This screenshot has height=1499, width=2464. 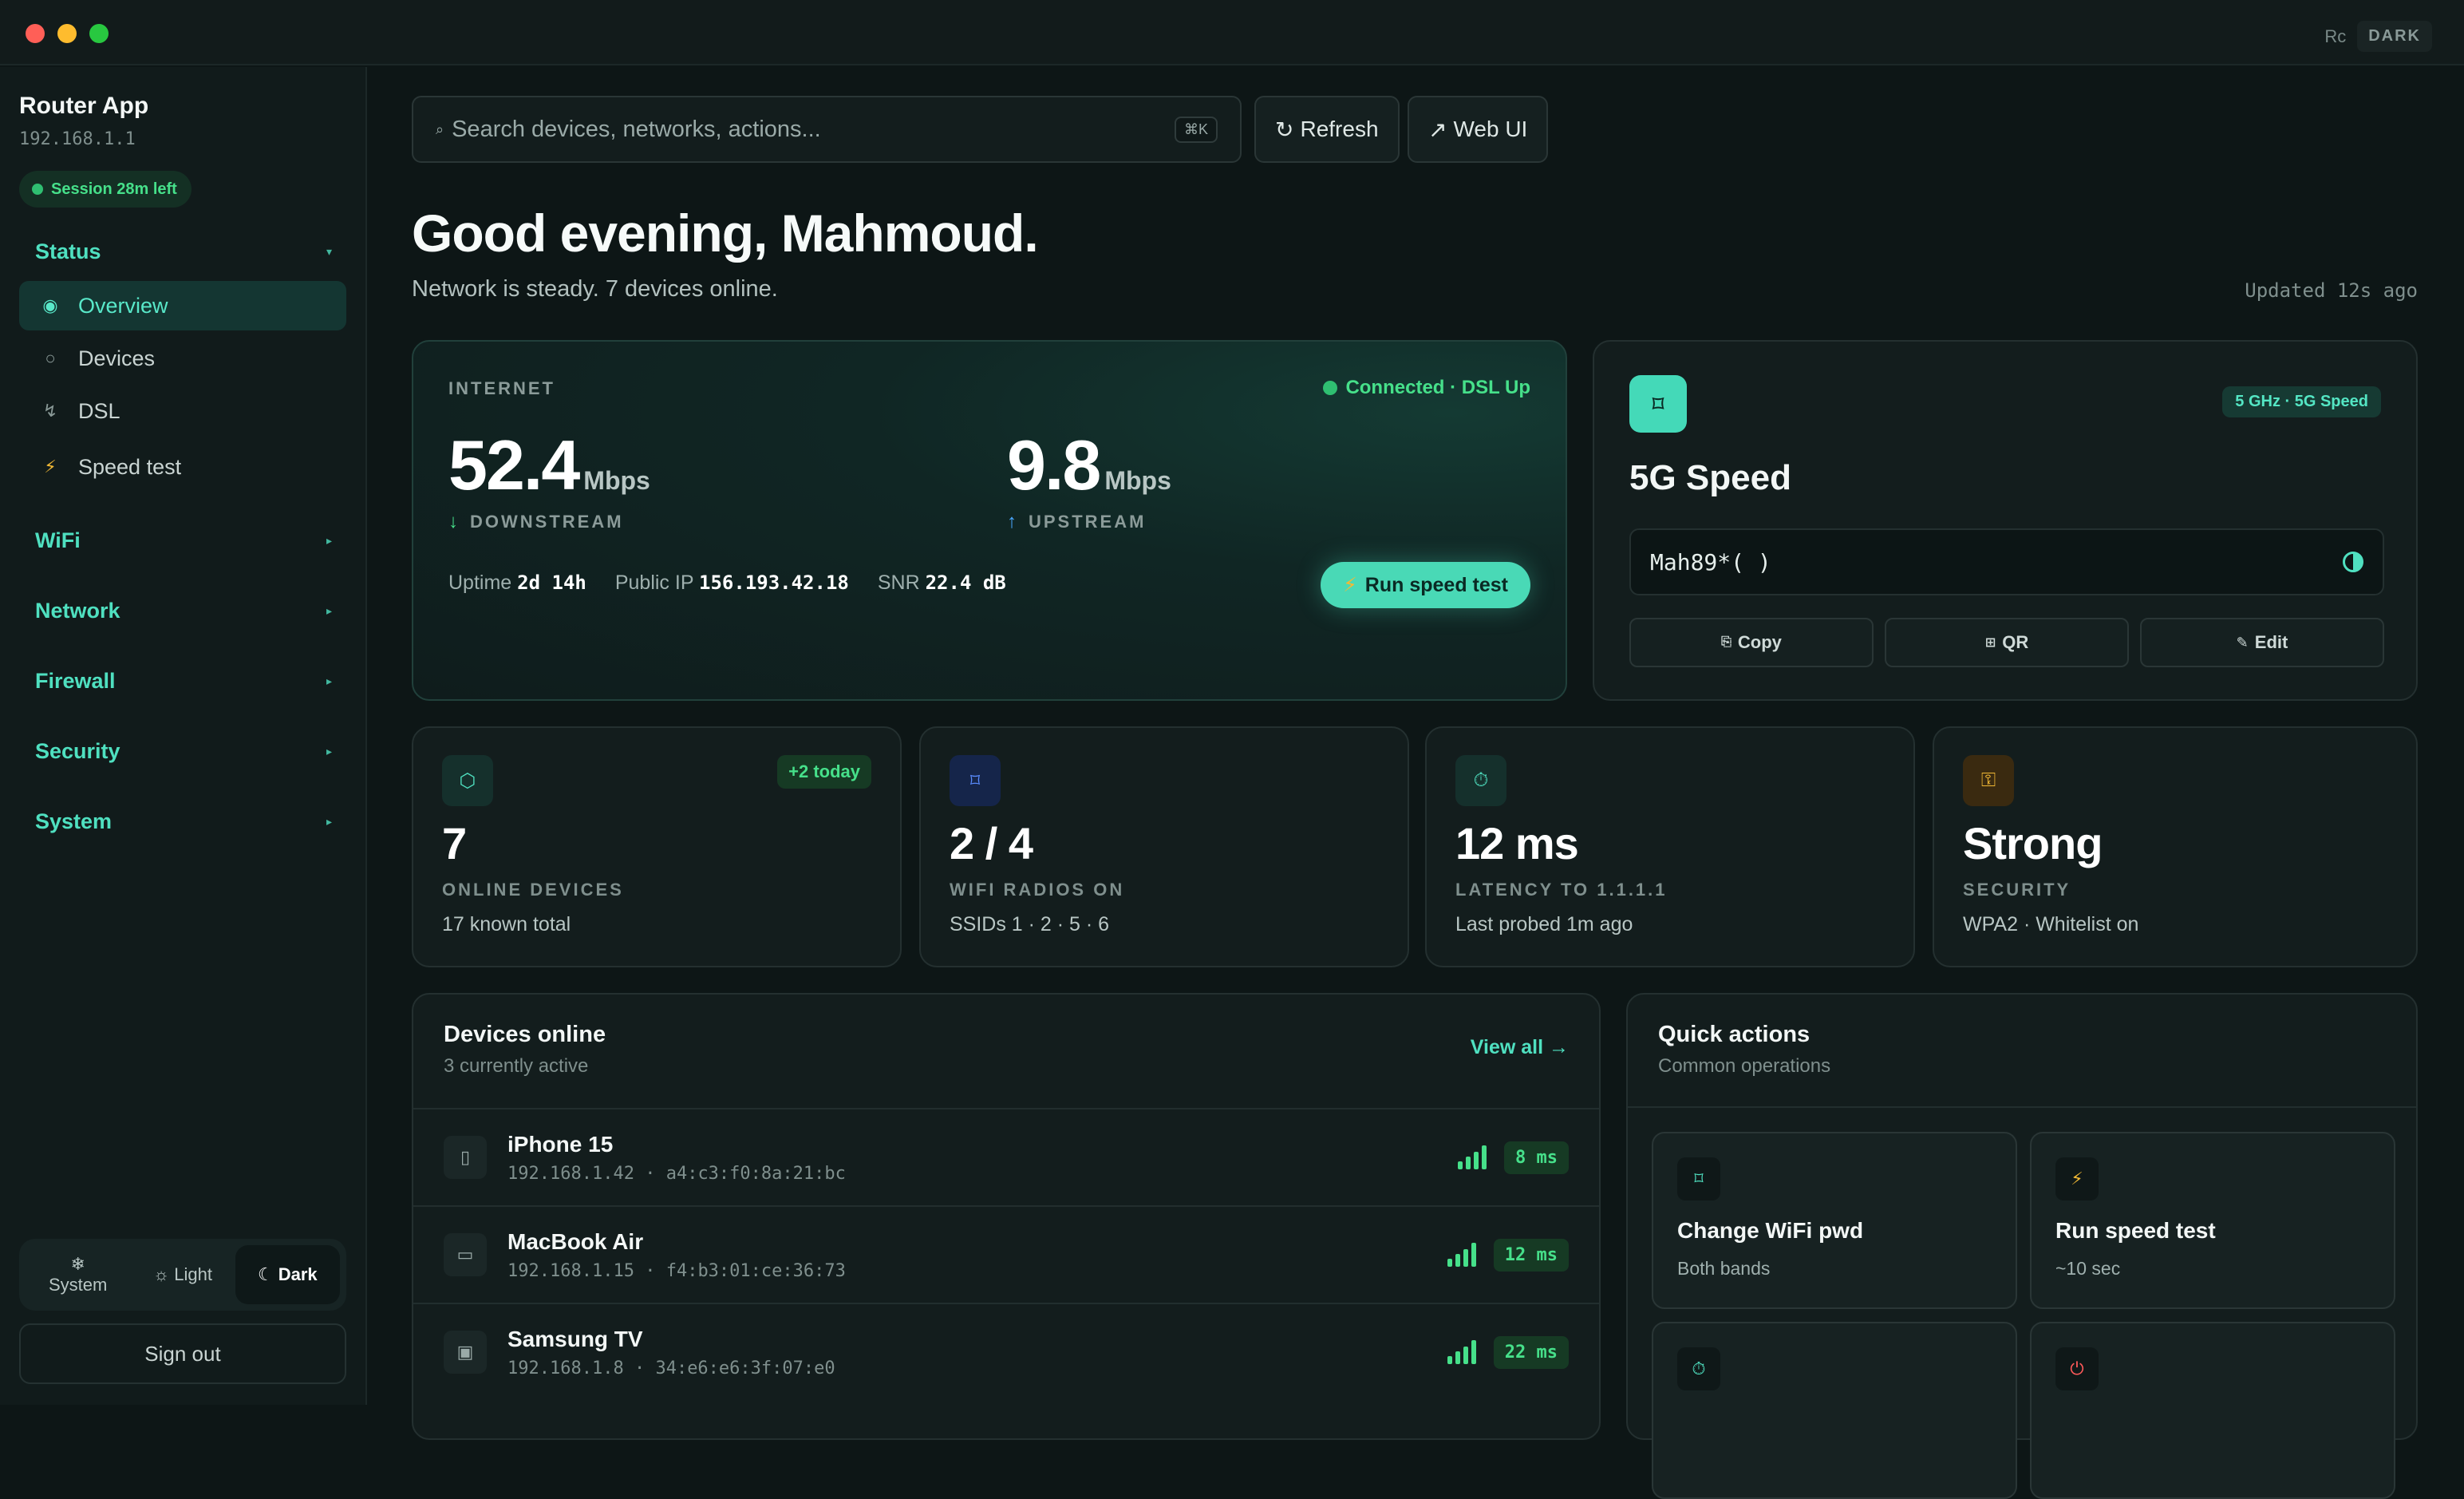 What do you see at coordinates (774, 583) in the screenshot?
I see `public-ip-value: 156.193.42.18` at bounding box center [774, 583].